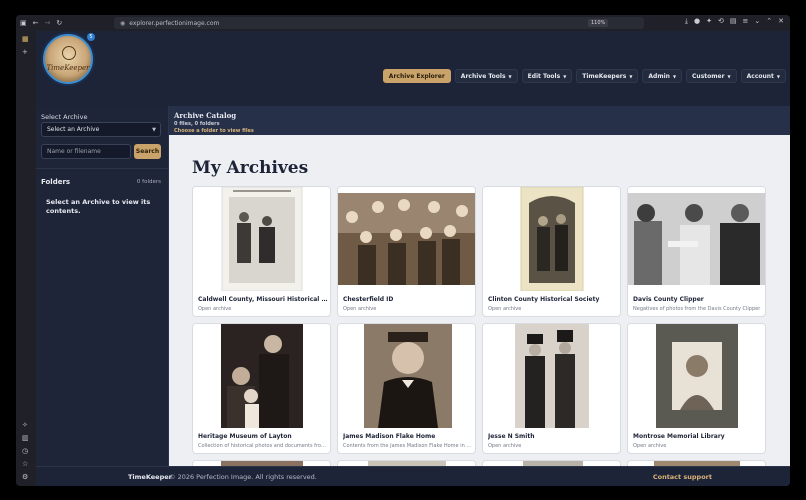 The width and height of the screenshot is (806, 500). Describe the element at coordinates (148, 182) in the screenshot. I see `folders-count: 0 folders` at that location.